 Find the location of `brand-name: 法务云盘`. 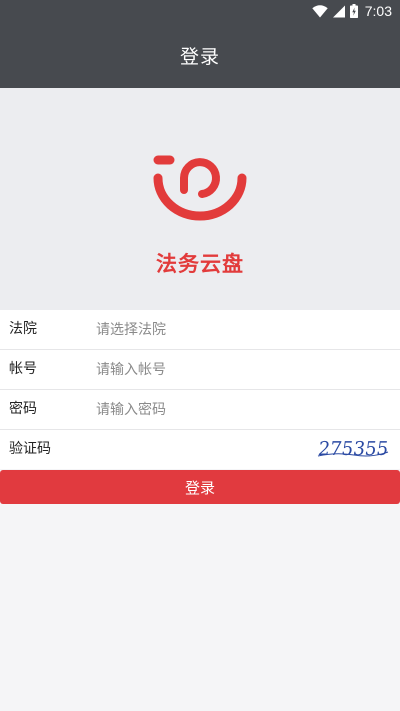

brand-name: 法务云盘 is located at coordinates (200, 264).